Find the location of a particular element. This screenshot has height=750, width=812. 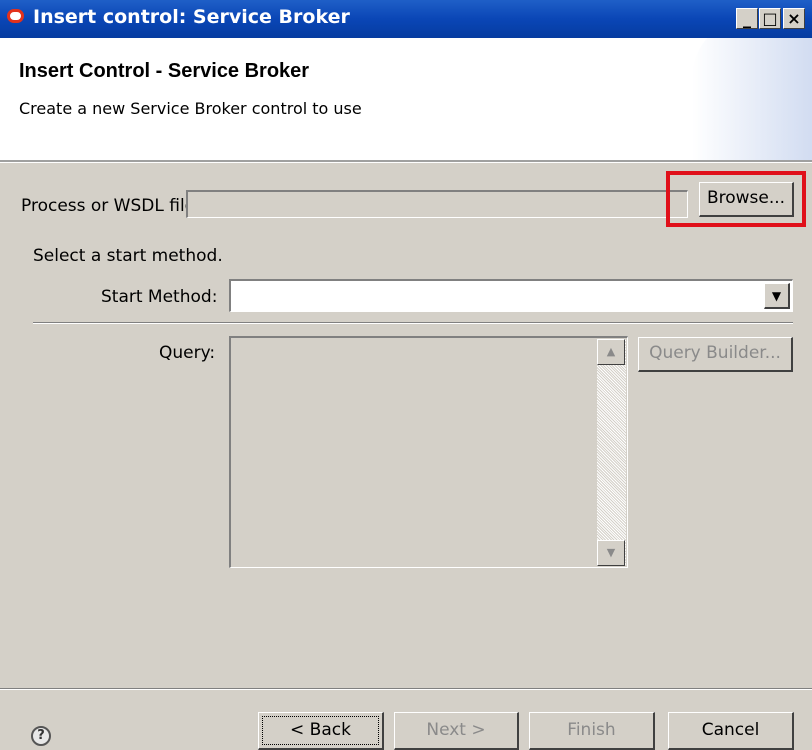

wsdl-file-input is located at coordinates (437, 204).